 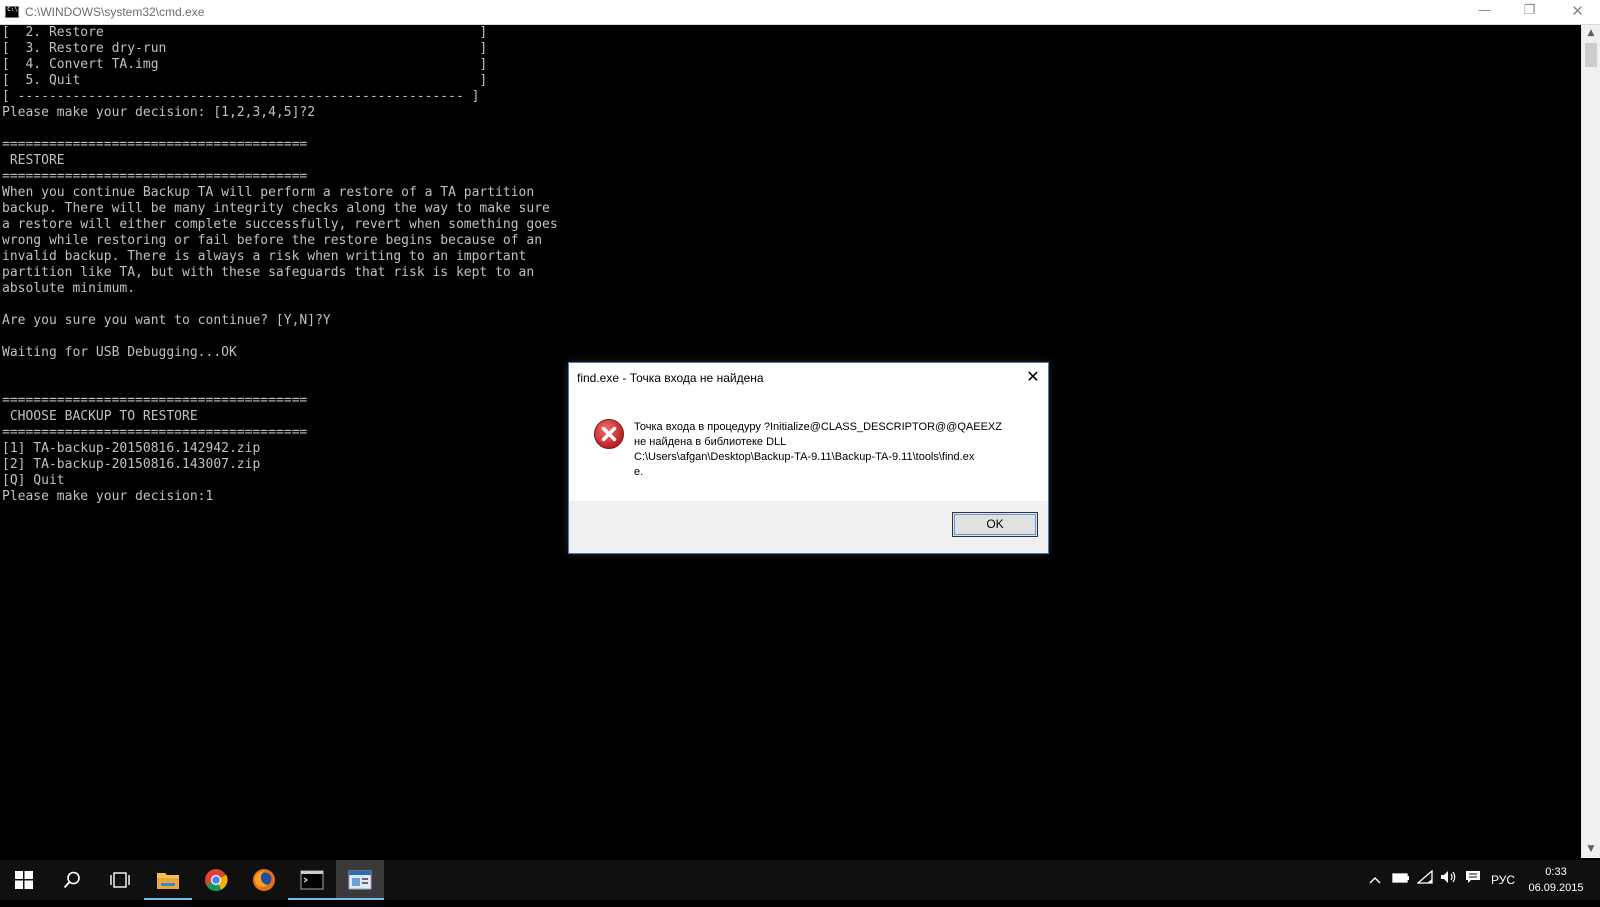 I want to click on windows-logo-icon, so click(x=24, y=880).